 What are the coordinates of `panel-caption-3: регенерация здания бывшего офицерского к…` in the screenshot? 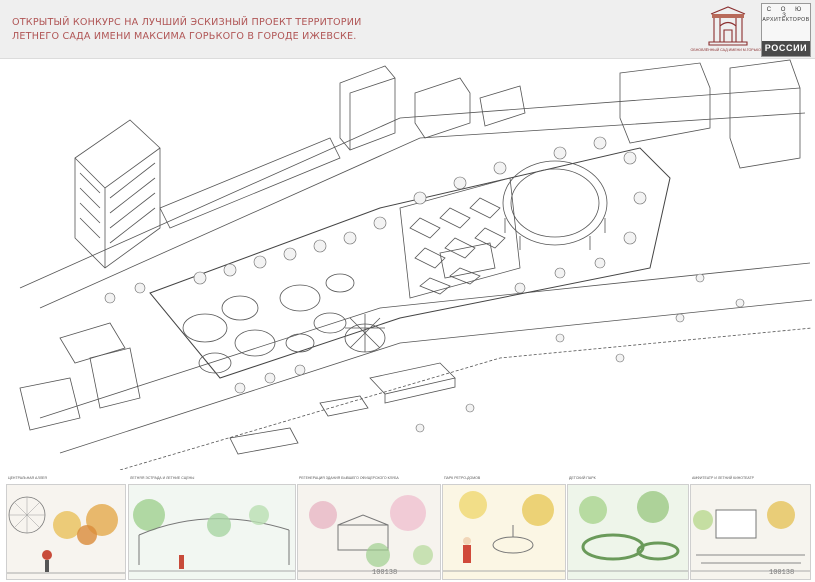 It's located at (349, 478).